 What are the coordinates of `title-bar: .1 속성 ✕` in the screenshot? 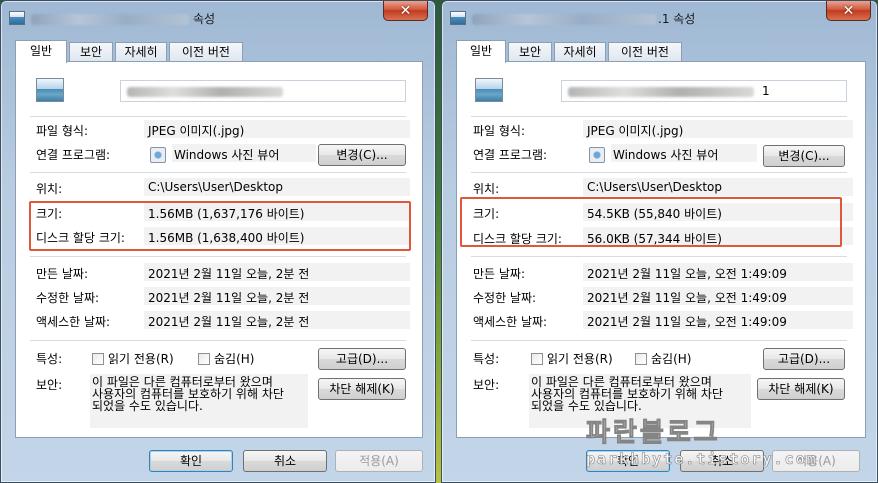 It's located at (659, 15).